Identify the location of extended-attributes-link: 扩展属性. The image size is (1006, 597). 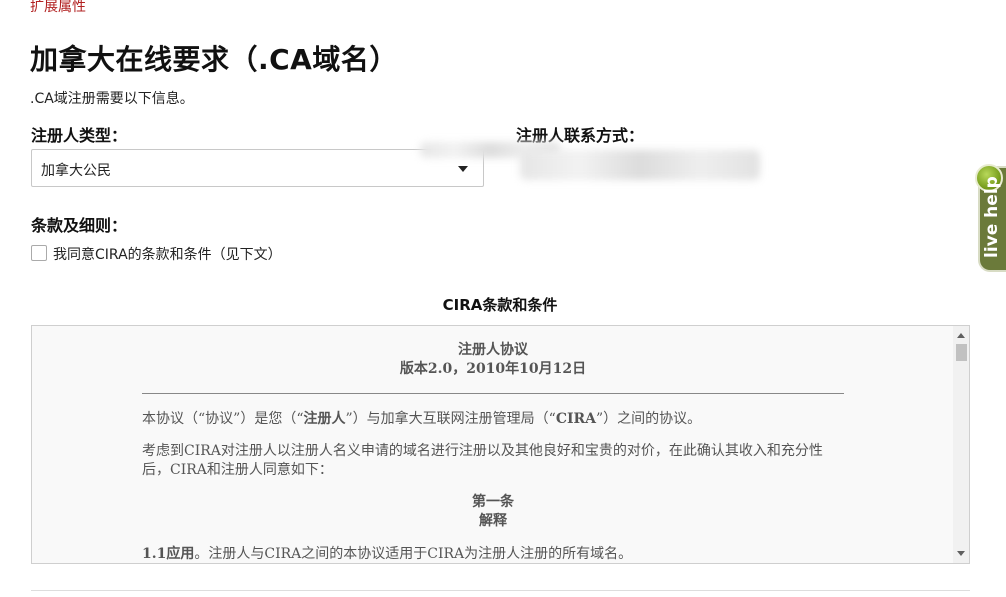
(58, 8).